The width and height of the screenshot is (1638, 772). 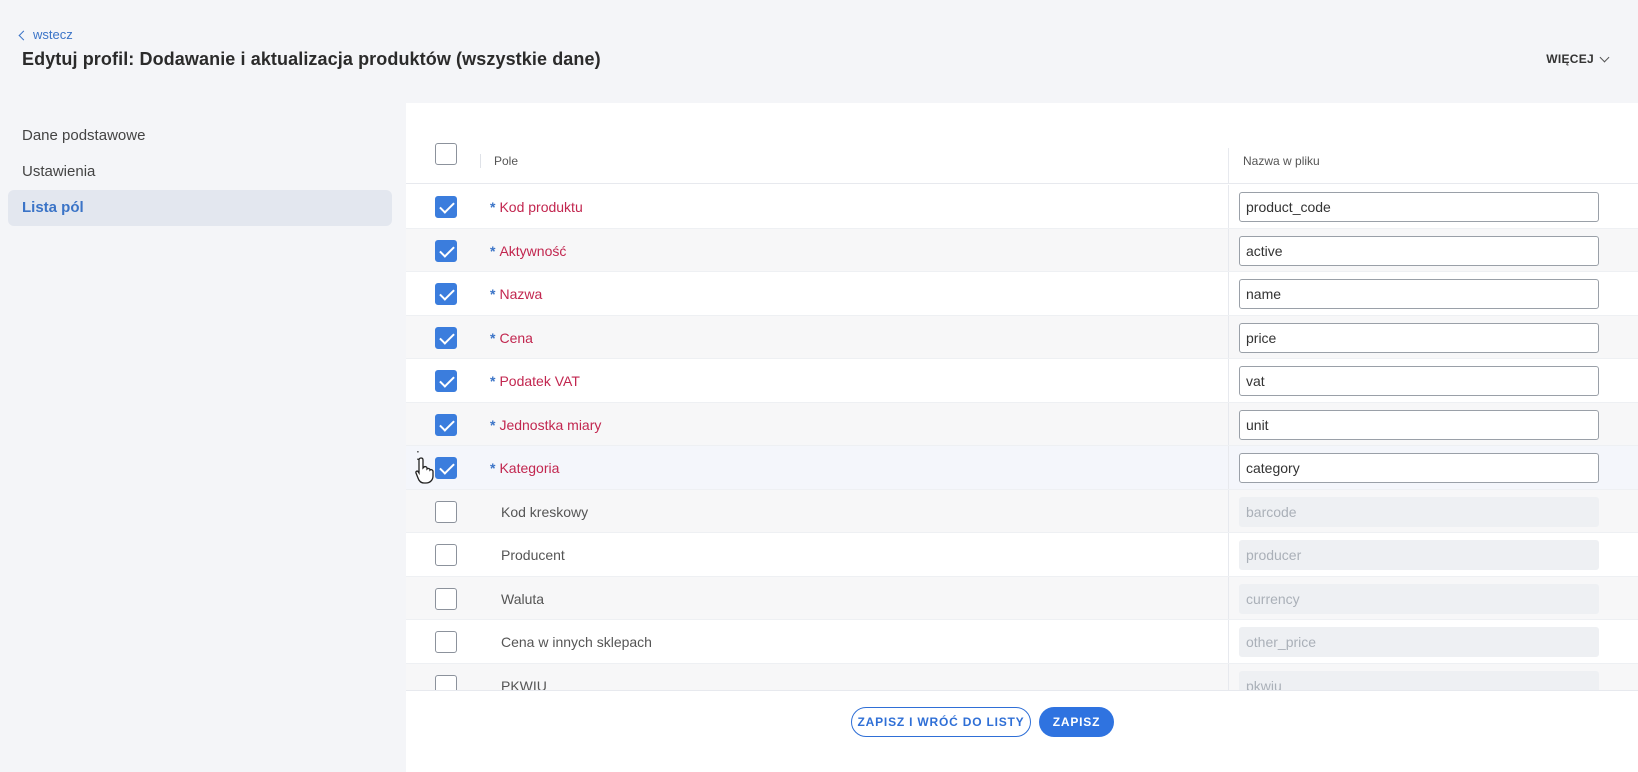 What do you see at coordinates (200, 136) in the screenshot?
I see `sidebar-item-basic-data: Dane podstawowe` at bounding box center [200, 136].